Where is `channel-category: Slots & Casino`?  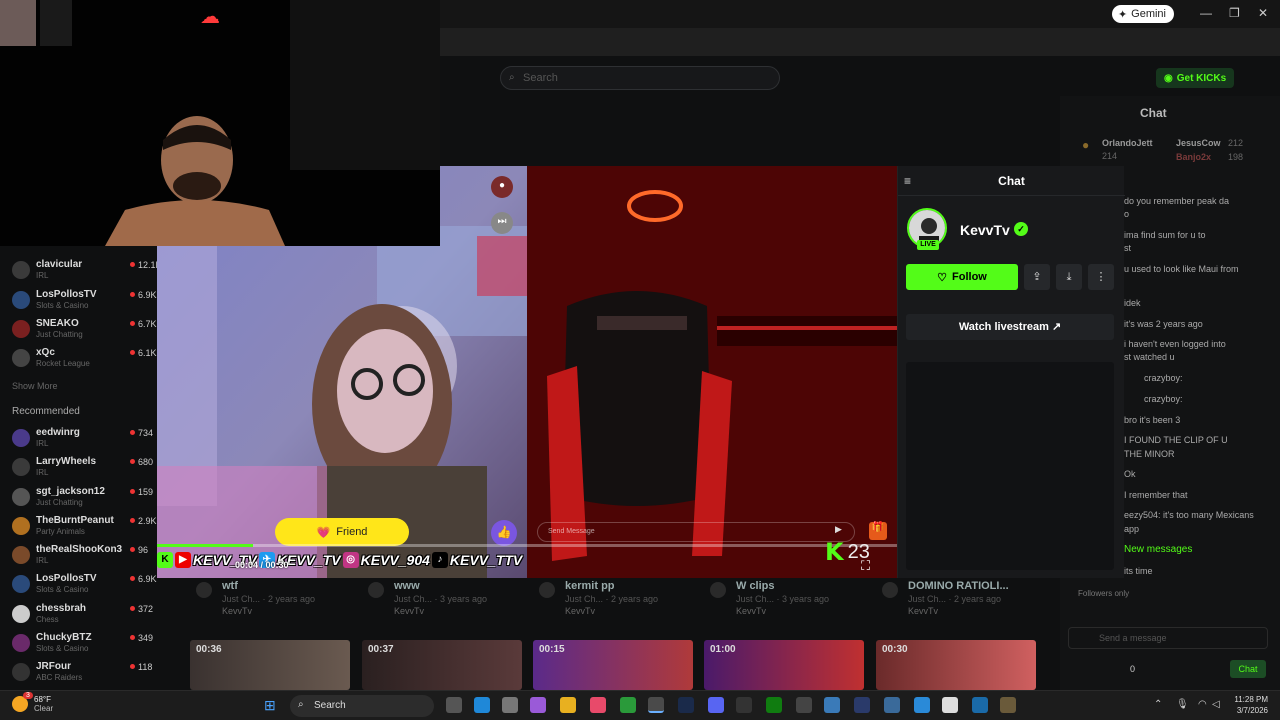
channel-category: Slots & Casino is located at coordinates (62, 305).